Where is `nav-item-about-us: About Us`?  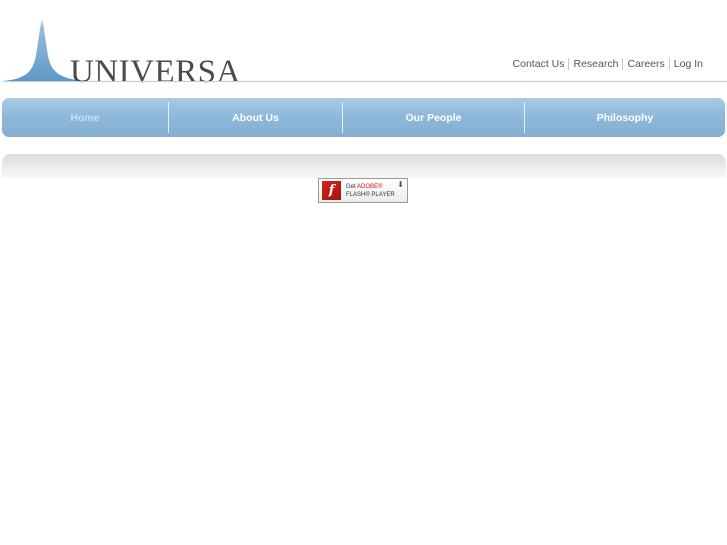 nav-item-about-us: About Us is located at coordinates (255, 117).